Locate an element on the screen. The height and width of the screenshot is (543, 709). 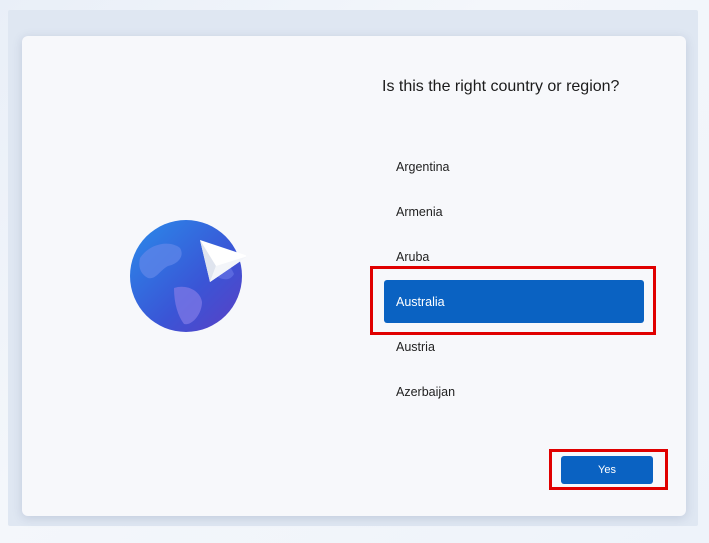
country-item-azerbaijan: Azerbaijan is located at coordinates (514, 391).